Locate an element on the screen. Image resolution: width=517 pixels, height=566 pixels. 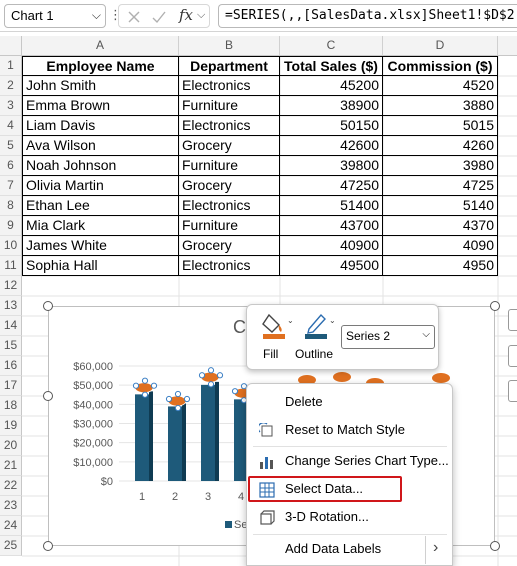
row-header-15: 15 is located at coordinates (11, 346).